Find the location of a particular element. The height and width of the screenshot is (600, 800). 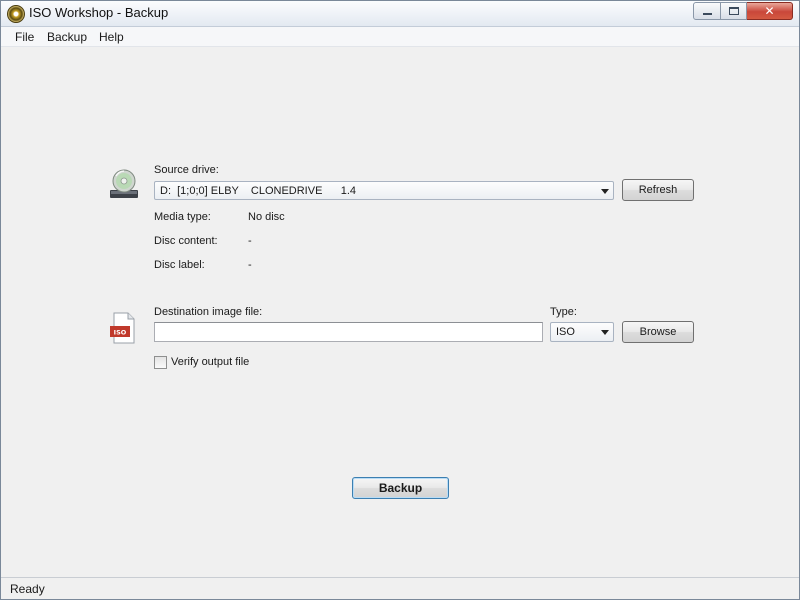

iso-file-icon: ISO is located at coordinates (122, 328).